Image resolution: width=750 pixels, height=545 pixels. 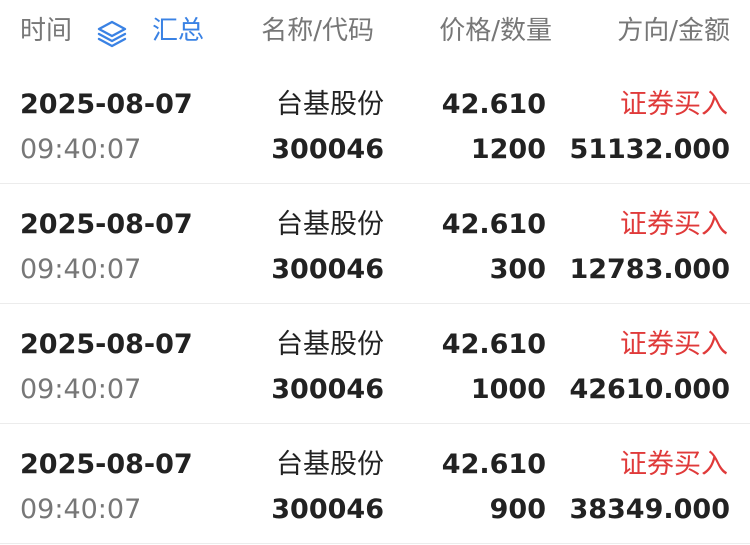 What do you see at coordinates (517, 509) in the screenshot?
I see `trade-quantity: 900` at bounding box center [517, 509].